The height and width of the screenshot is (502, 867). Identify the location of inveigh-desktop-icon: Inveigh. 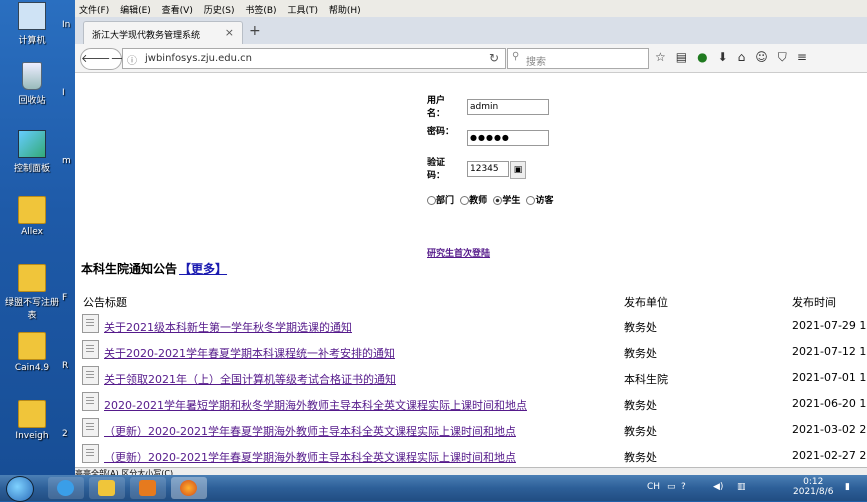
(32, 420).